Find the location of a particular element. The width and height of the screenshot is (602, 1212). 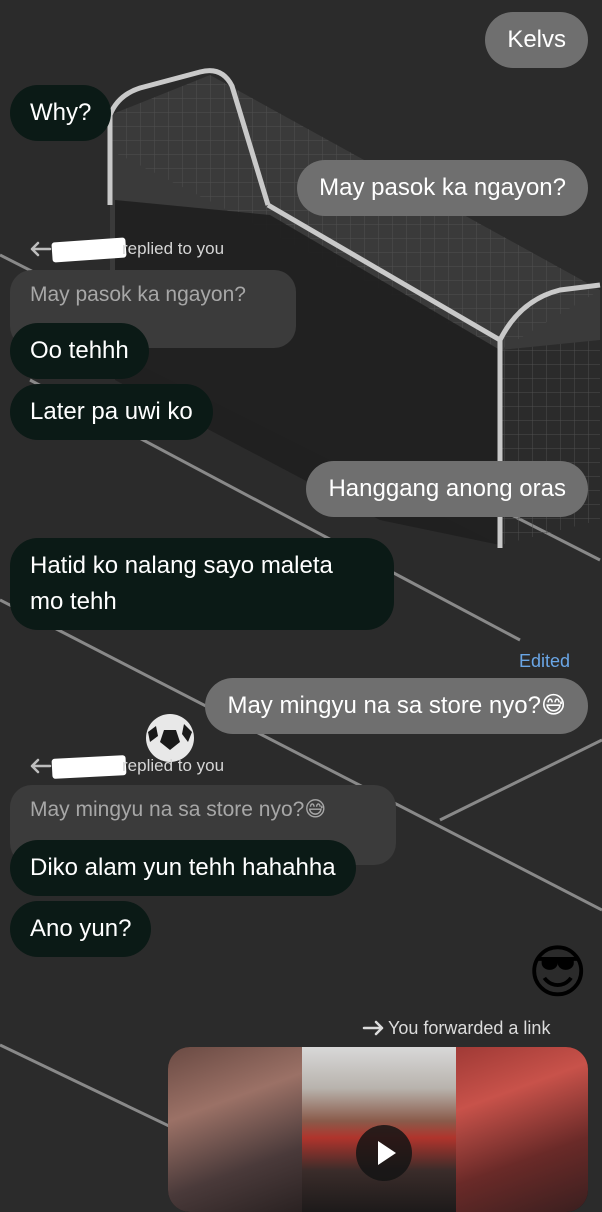

message-text: Later pa uwi ko is located at coordinates (111, 411).